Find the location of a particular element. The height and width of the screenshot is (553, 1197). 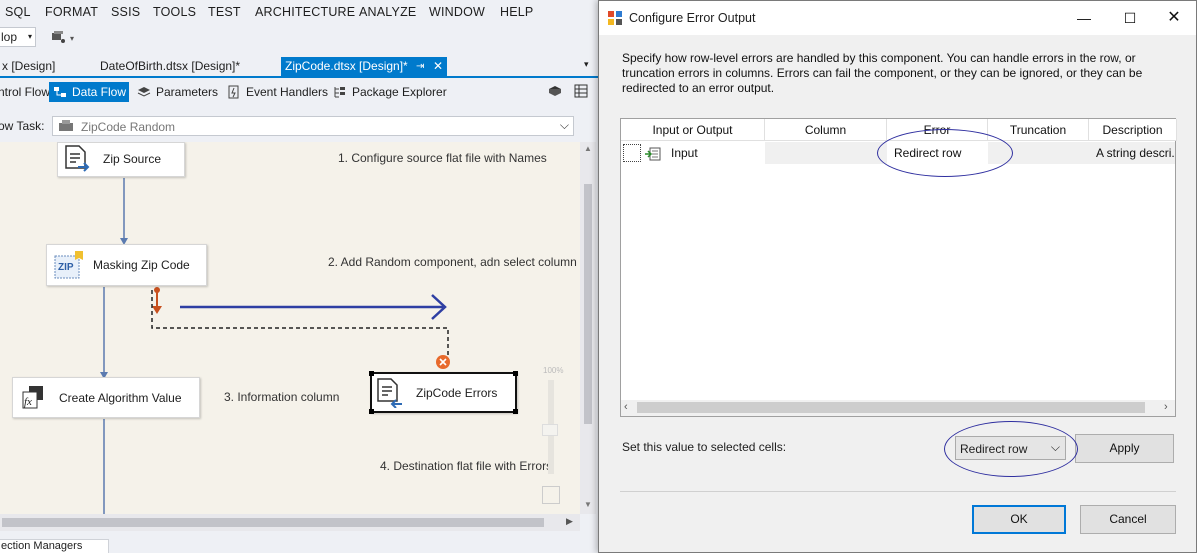

solution-combo: lop ▾ is located at coordinates (18, 37).